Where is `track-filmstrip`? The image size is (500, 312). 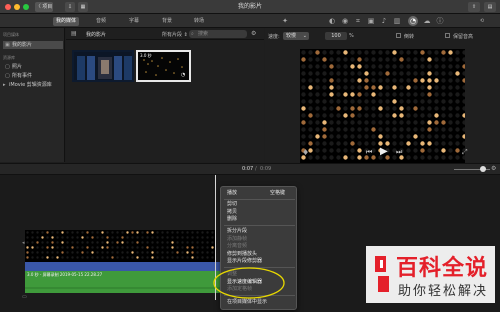
track-filmstrip is located at coordinates (120, 245).